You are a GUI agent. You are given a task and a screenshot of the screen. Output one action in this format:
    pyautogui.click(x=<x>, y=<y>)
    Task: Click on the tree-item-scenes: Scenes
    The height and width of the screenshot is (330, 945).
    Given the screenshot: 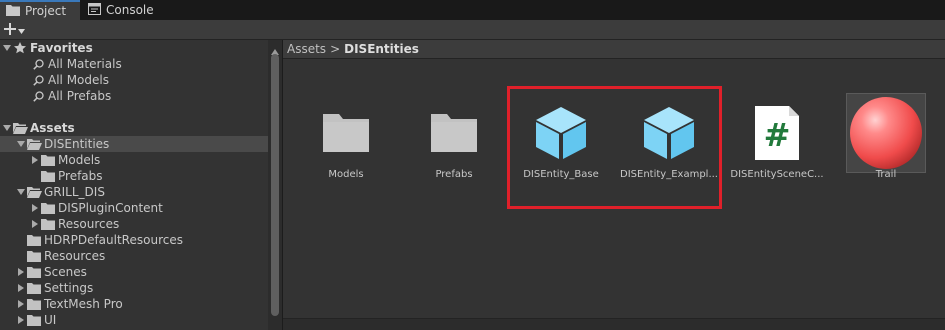 What is the action you would take?
    pyautogui.click(x=134, y=272)
    